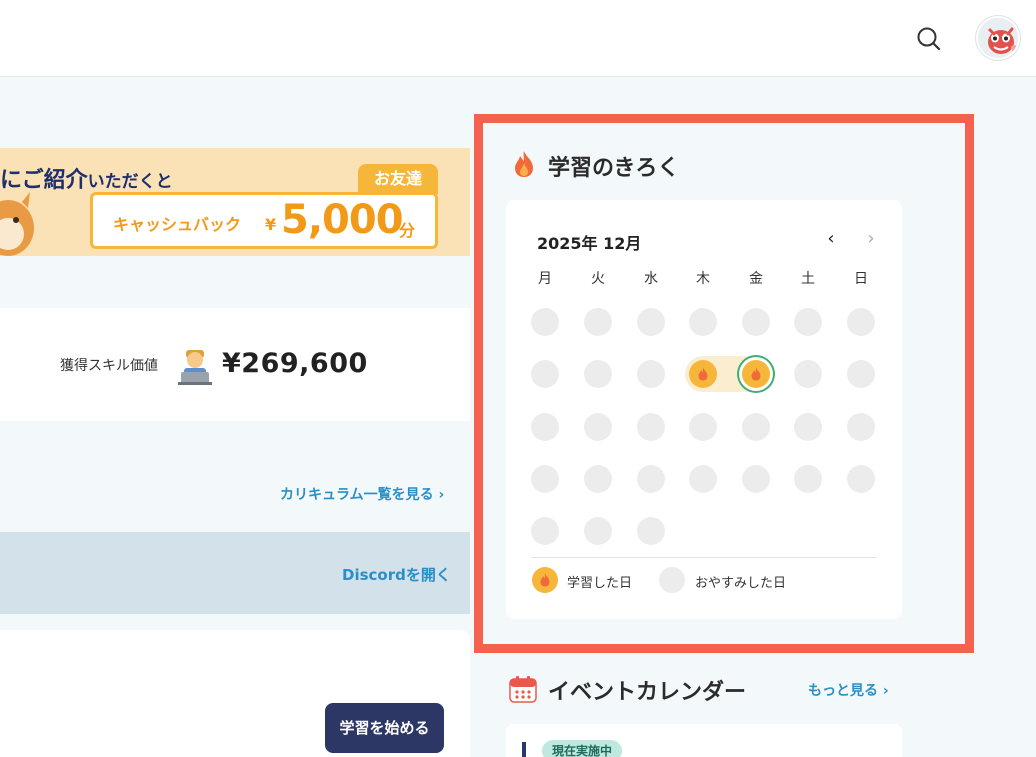 This screenshot has height=757, width=1036. Describe the element at coordinates (756, 279) in the screenshot. I see `weekday-label: 金` at that location.